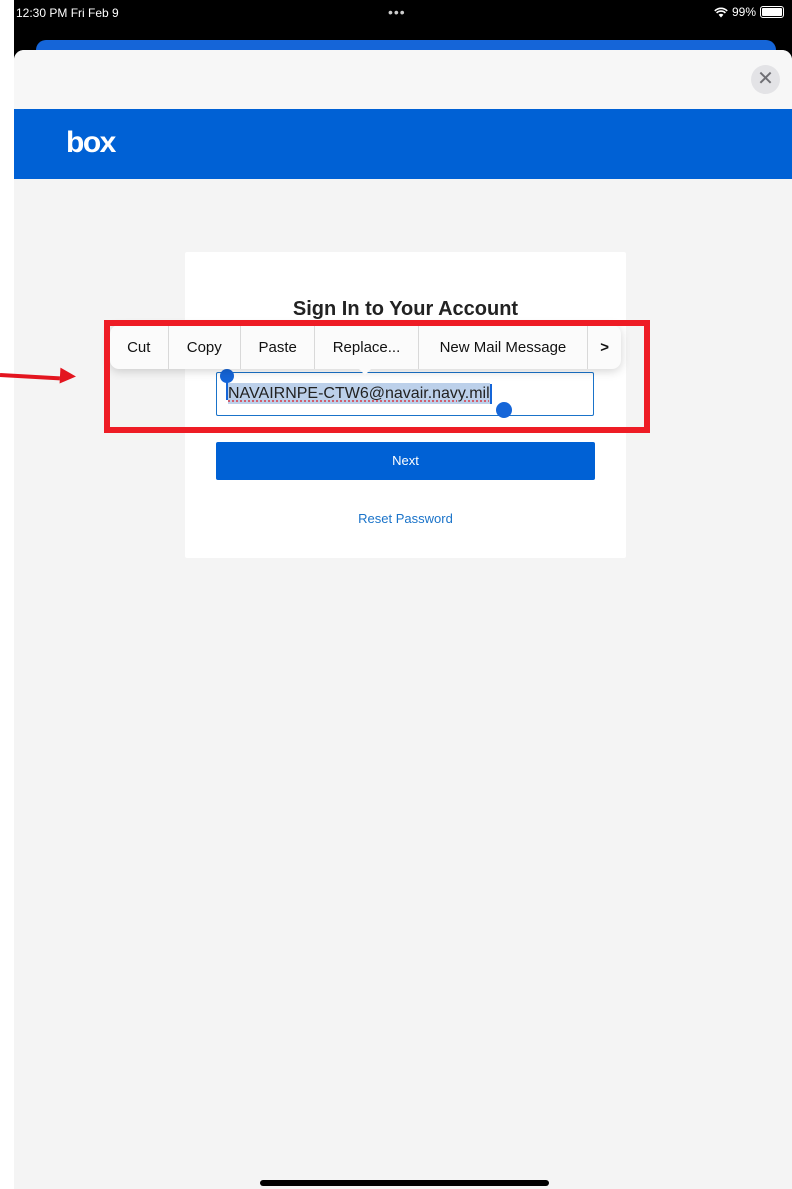 The image size is (792, 1189). I want to click on box-header: box, so click(403, 144).